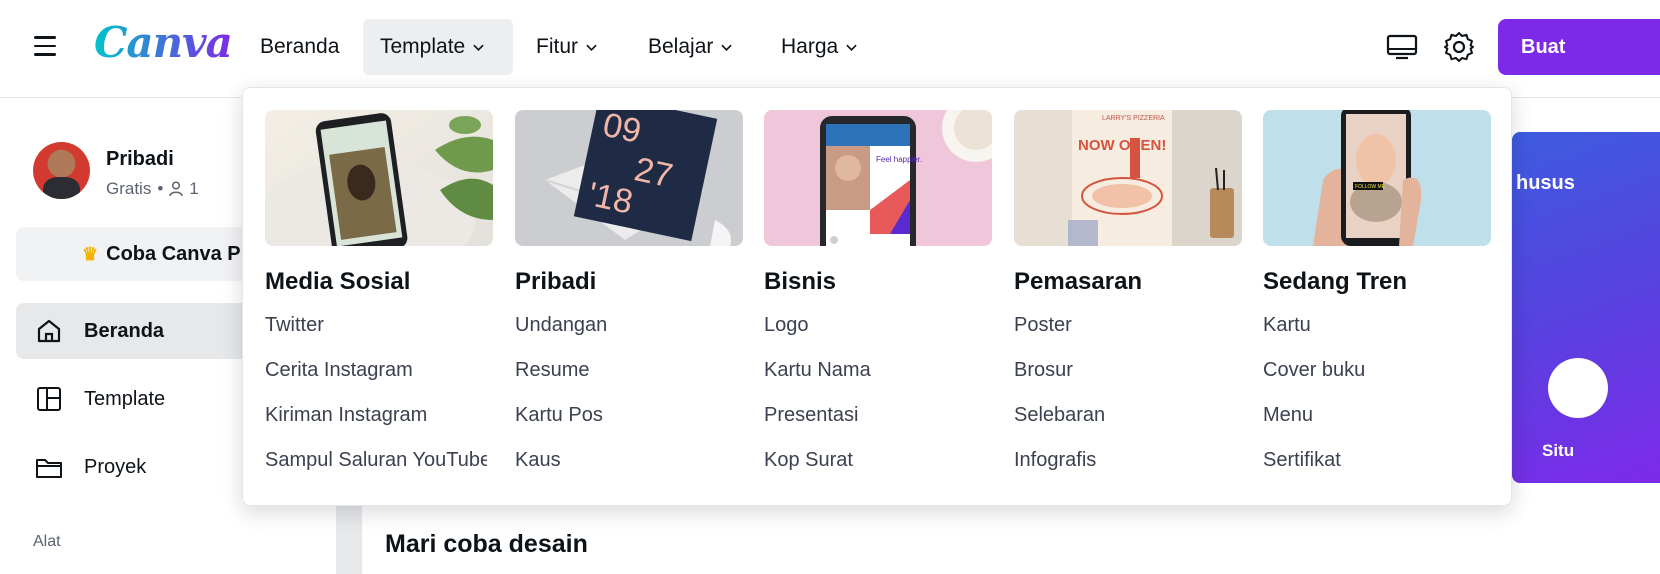 Image resolution: width=1660 pixels, height=574 pixels. Describe the element at coordinates (878, 415) in the screenshot. I see `dropdown-link: Presentasi` at that location.